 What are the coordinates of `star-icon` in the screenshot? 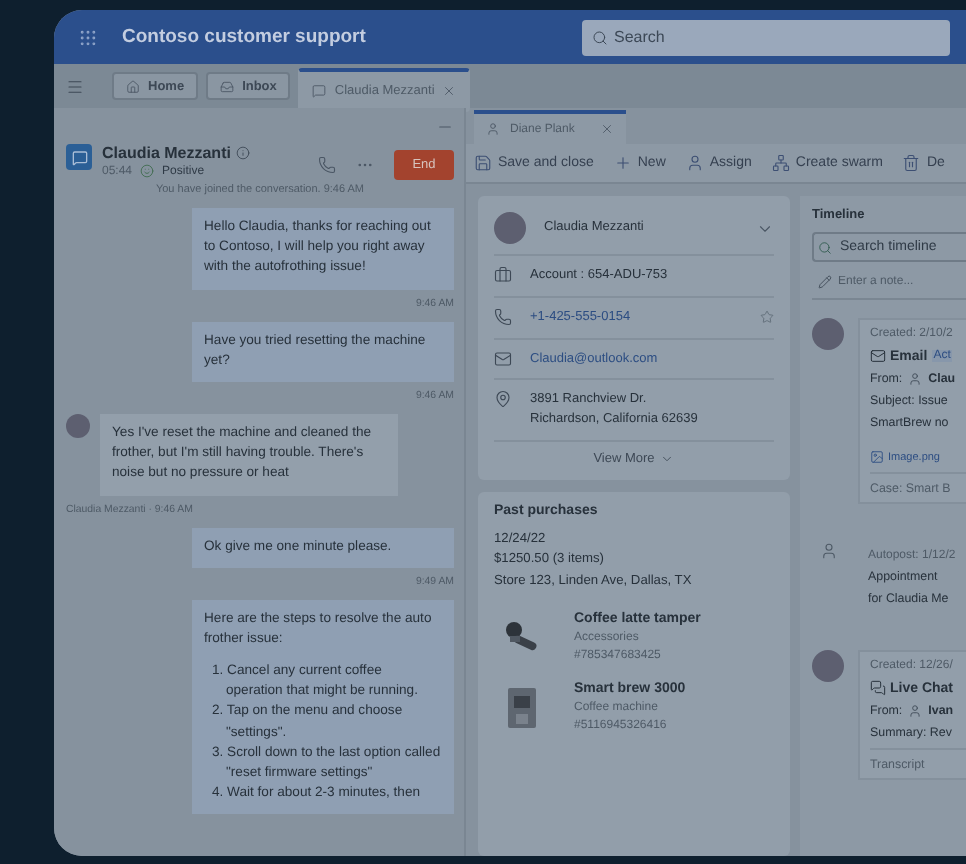 It's located at (767, 317).